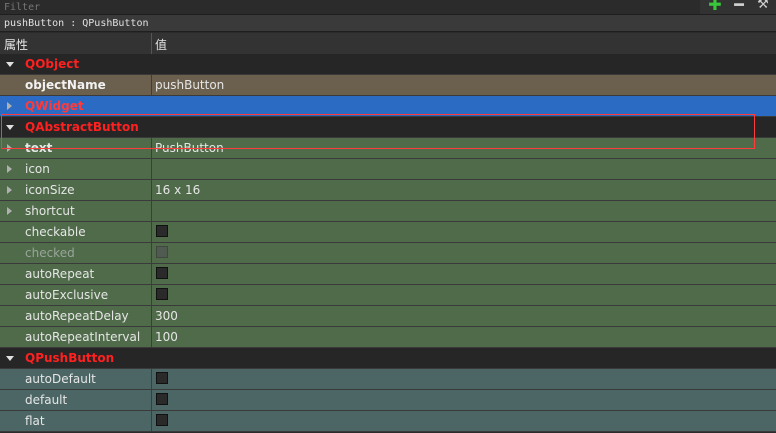 The image size is (776, 433). I want to click on property-value: 100, so click(166, 337).